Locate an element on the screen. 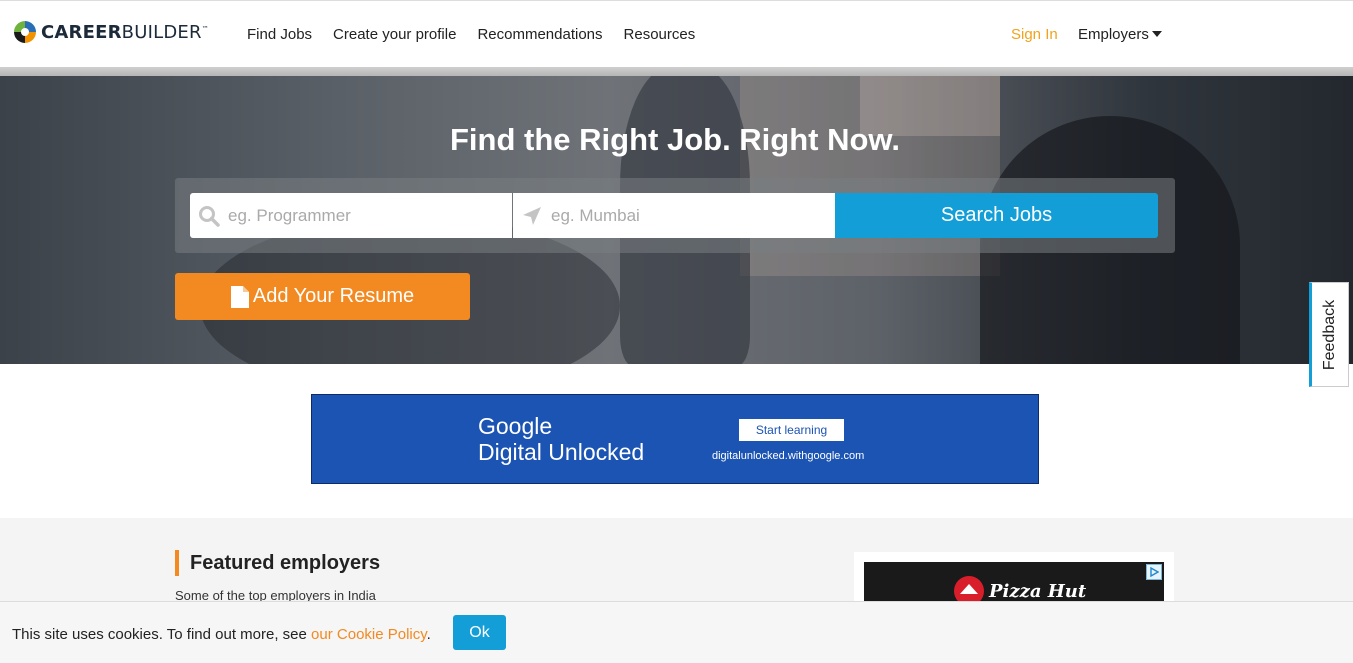 This screenshot has width=1353, height=663. file-icon is located at coordinates (239, 296).